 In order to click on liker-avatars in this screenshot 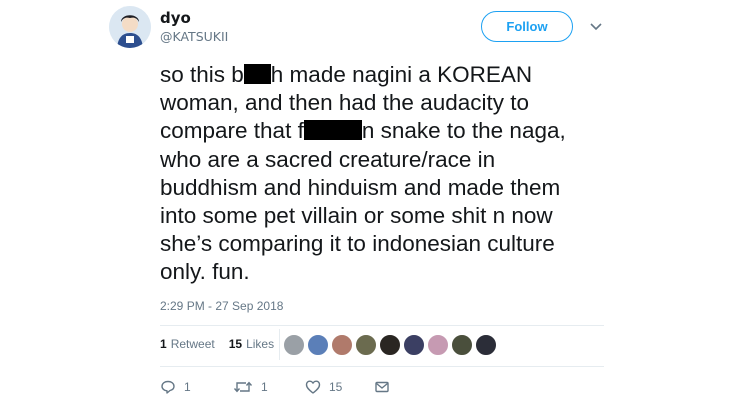, I will do `click(391, 345)`.